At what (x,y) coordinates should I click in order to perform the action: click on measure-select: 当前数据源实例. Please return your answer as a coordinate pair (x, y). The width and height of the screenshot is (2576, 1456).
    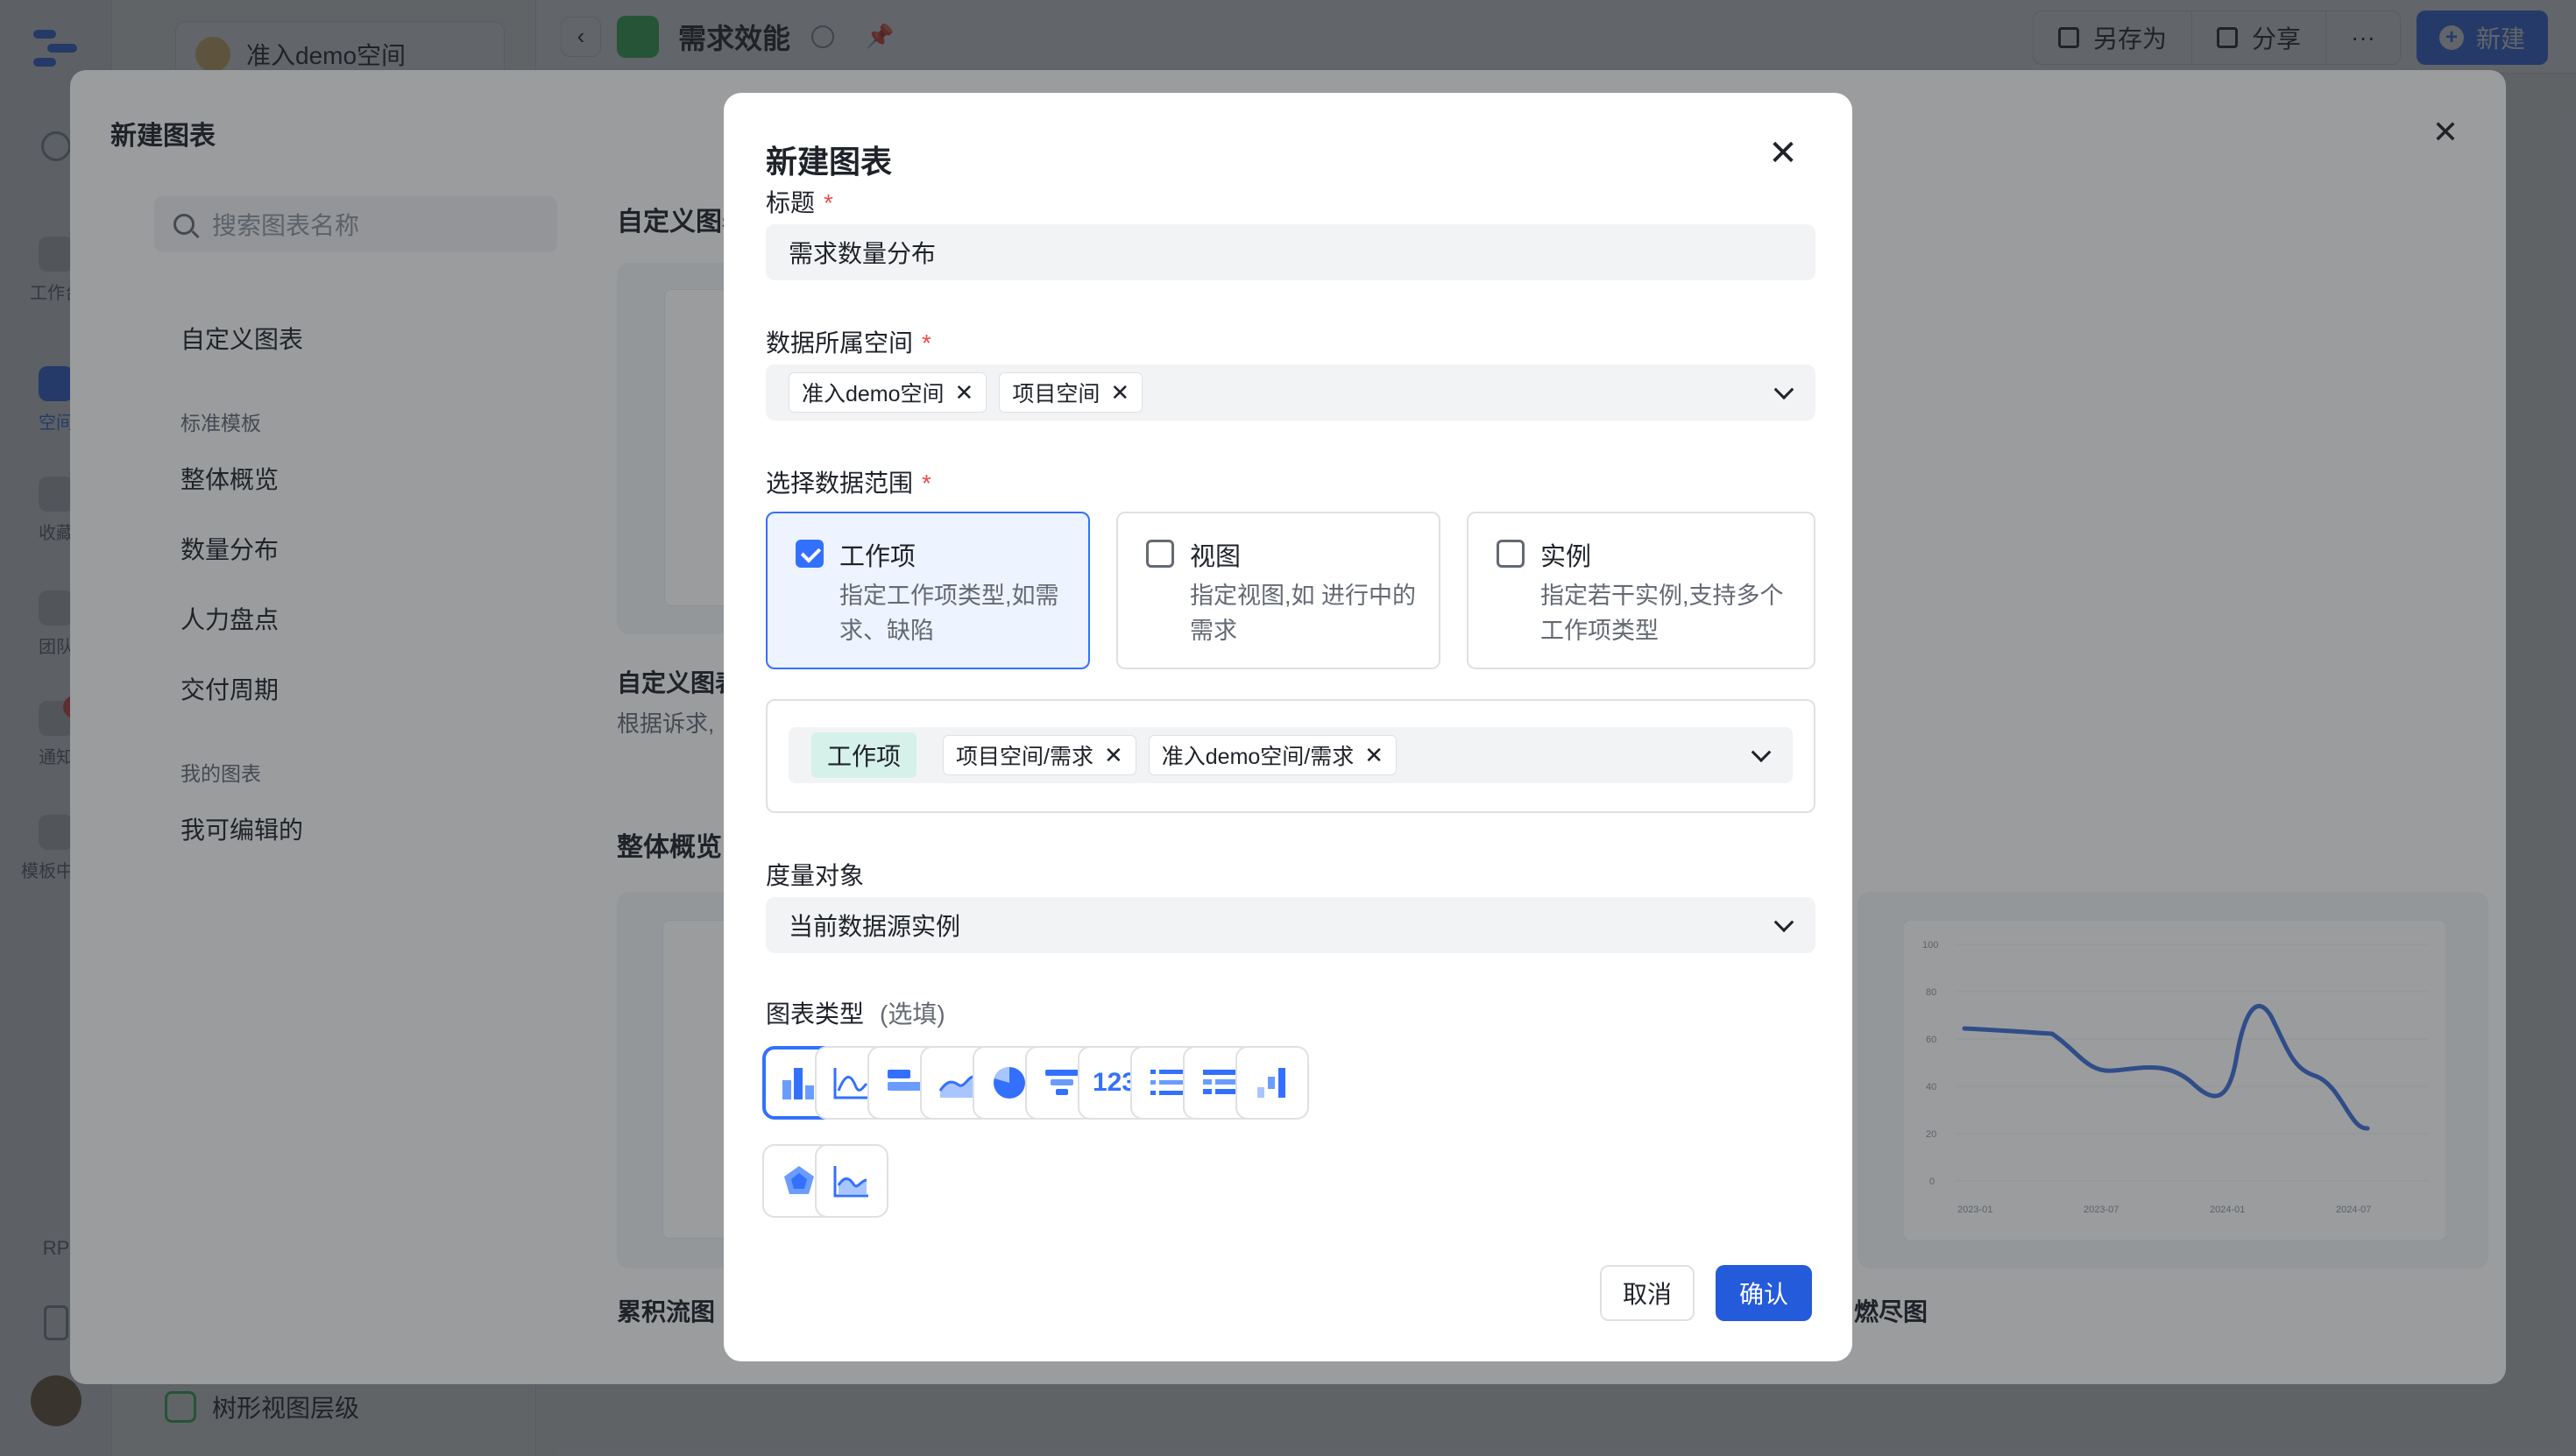
    Looking at the image, I should click on (1290, 925).